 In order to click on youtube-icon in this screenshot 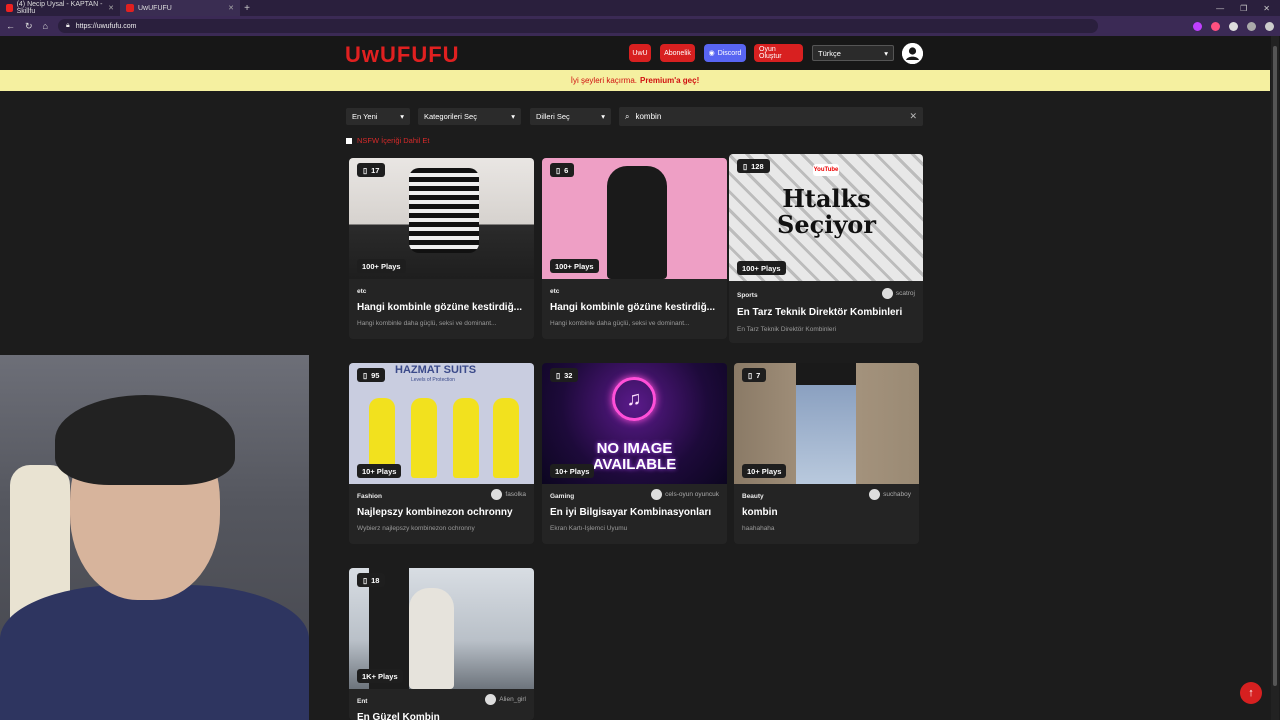, I will do `click(9, 8)`.